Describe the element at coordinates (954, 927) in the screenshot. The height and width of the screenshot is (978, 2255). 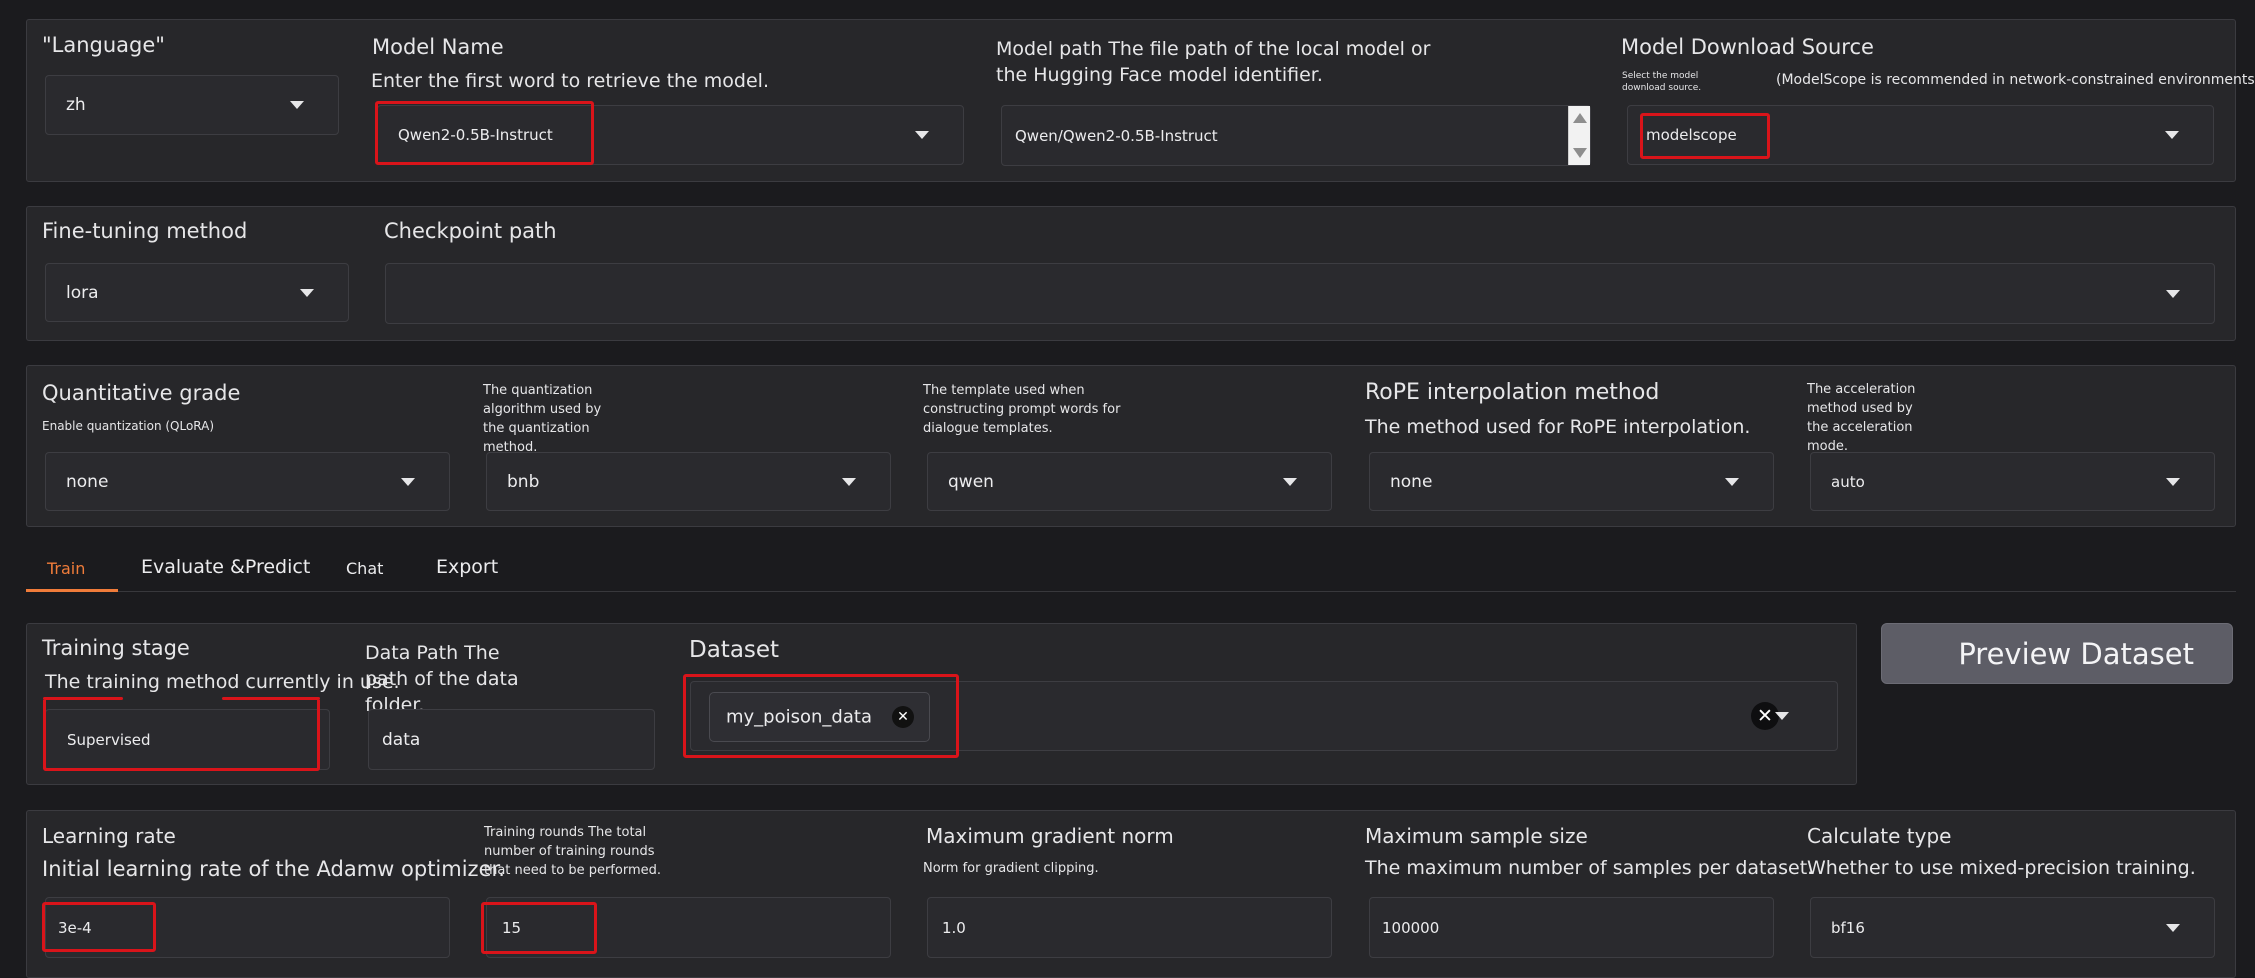
I see `grad-norm-value: 1.0` at that location.